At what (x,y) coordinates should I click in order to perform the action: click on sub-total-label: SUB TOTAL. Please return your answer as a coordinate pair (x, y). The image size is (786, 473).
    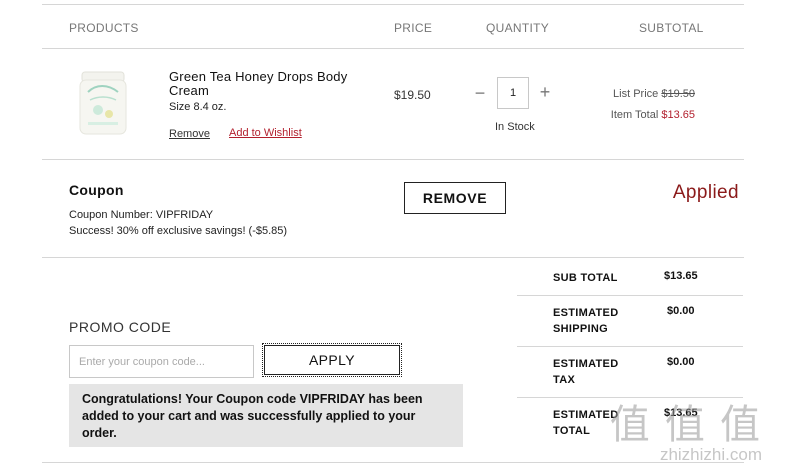
    Looking at the image, I should click on (585, 278).